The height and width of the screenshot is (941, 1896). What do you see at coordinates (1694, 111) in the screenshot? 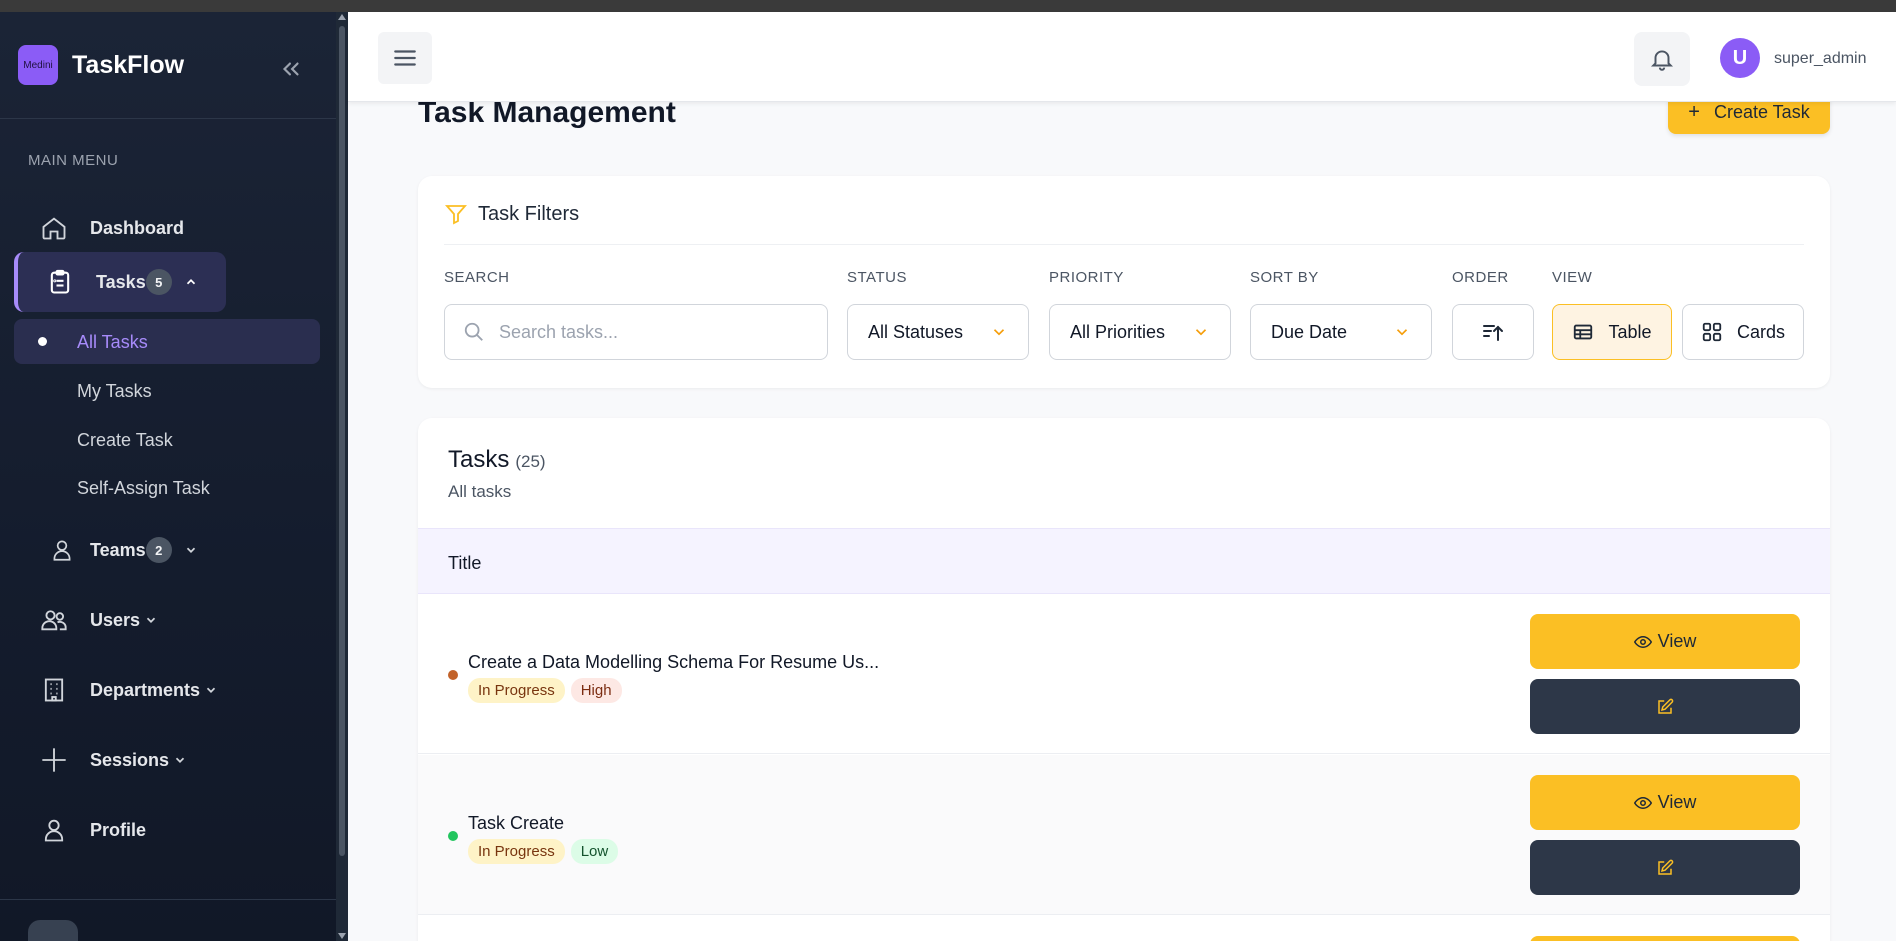
I see `plus-icon: +` at bounding box center [1694, 111].